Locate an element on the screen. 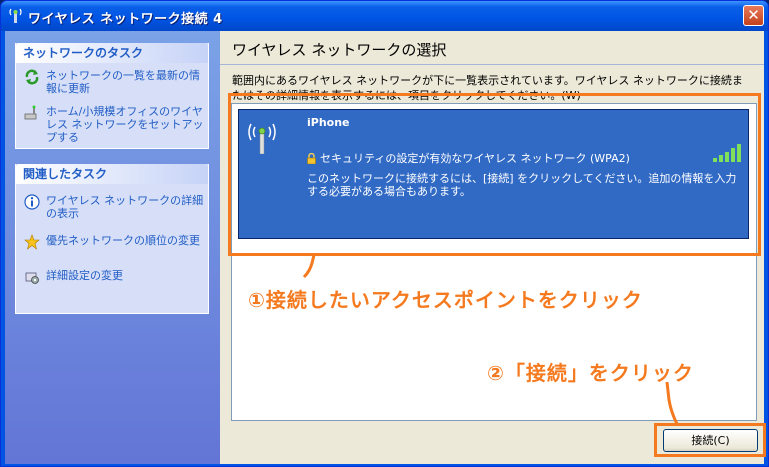 The image size is (769, 467). related-tasks-header: 関連したタスク is located at coordinates (112, 174).